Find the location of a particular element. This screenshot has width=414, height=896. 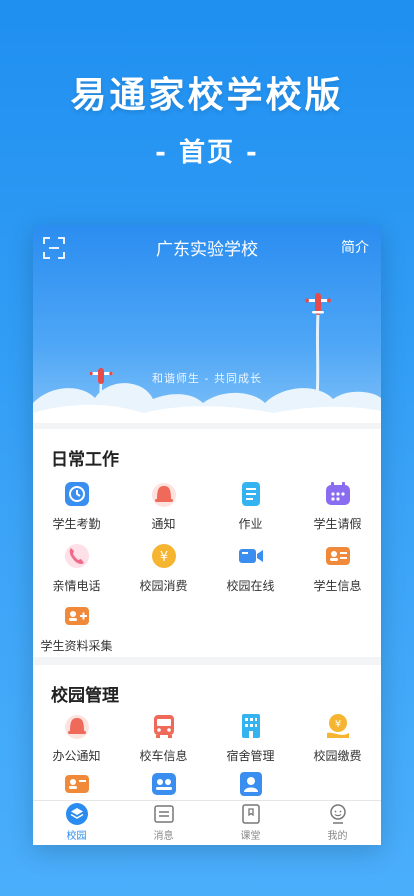

classroom-icon is located at coordinates (250, 814).